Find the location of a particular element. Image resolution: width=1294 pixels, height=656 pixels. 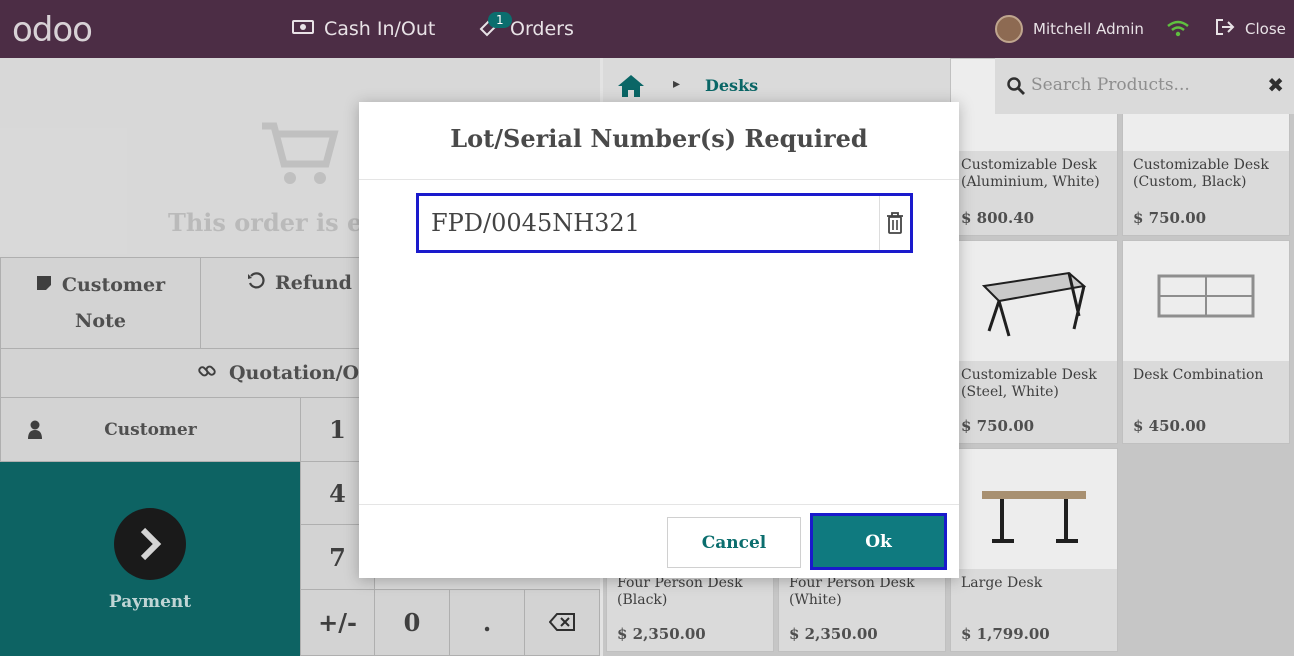

lot-number-row is located at coordinates (664, 223).